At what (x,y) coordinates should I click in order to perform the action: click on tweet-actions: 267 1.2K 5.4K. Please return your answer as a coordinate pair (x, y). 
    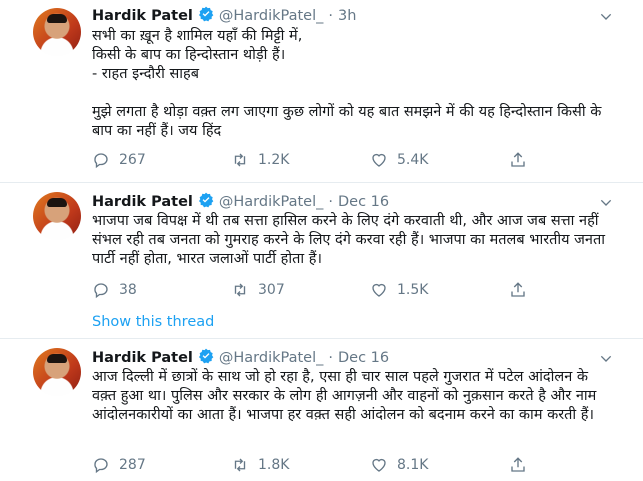
    Looking at the image, I should click on (312, 160).